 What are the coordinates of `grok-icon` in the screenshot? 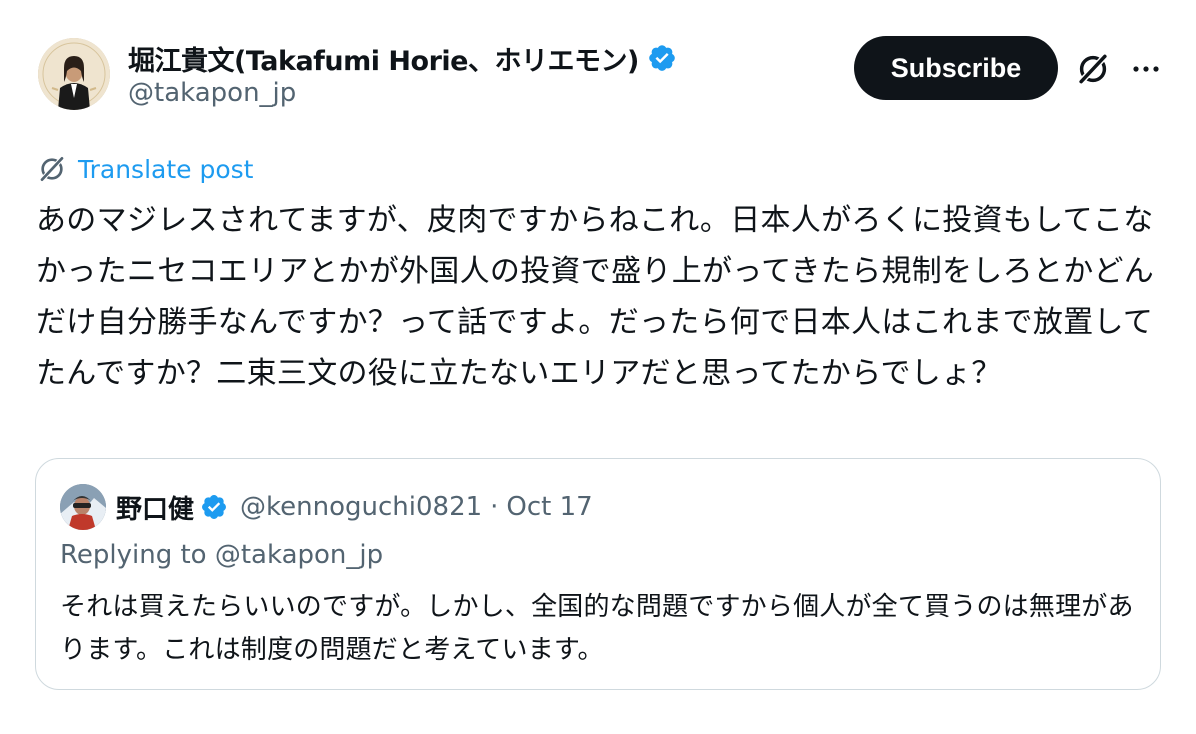 It's located at (1093, 69).